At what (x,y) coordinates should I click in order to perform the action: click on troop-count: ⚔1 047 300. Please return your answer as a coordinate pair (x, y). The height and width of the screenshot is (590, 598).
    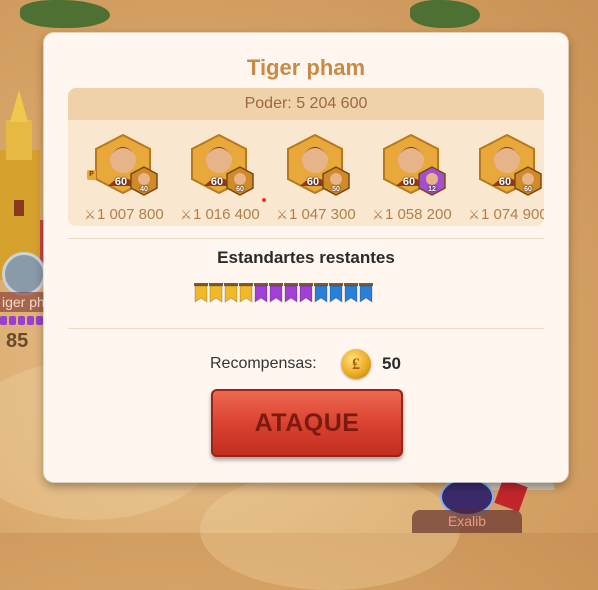
    Looking at the image, I should click on (316, 214).